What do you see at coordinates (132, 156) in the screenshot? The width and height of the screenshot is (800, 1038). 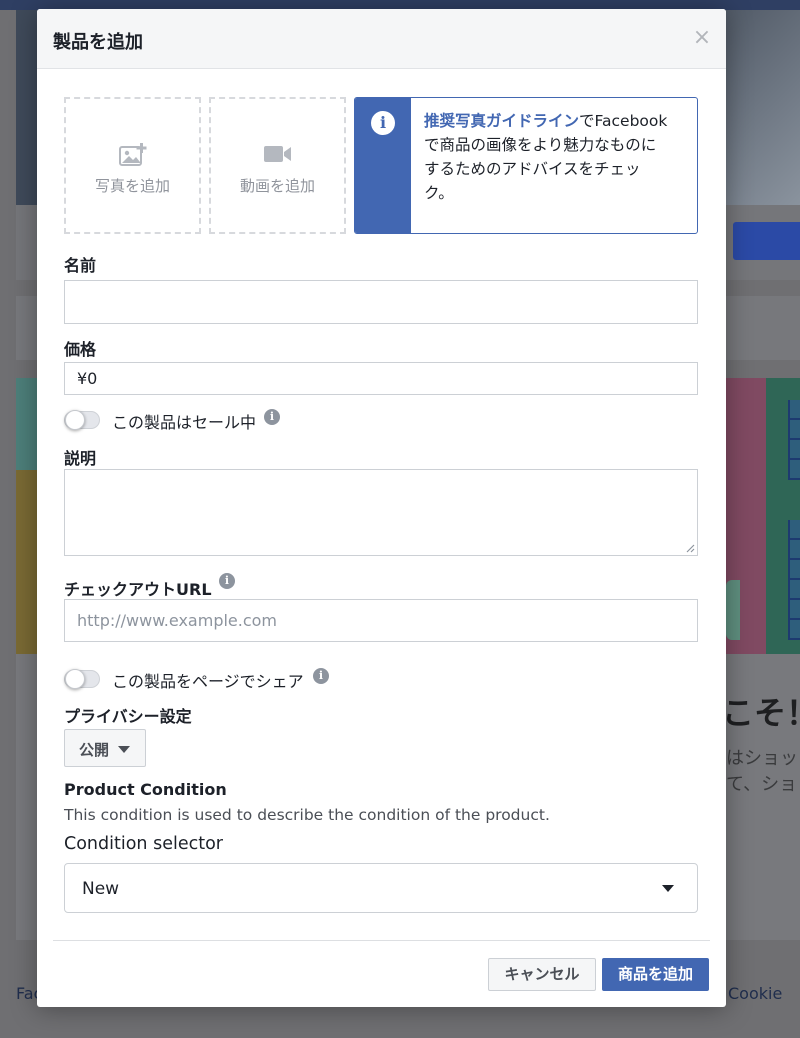 I see `photo-add-icon` at bounding box center [132, 156].